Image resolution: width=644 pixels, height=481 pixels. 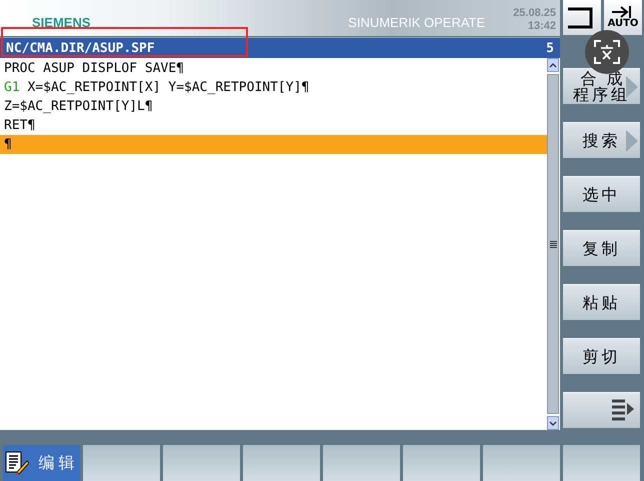 I want to click on softkey: 合成 程序组, so click(x=601, y=86).